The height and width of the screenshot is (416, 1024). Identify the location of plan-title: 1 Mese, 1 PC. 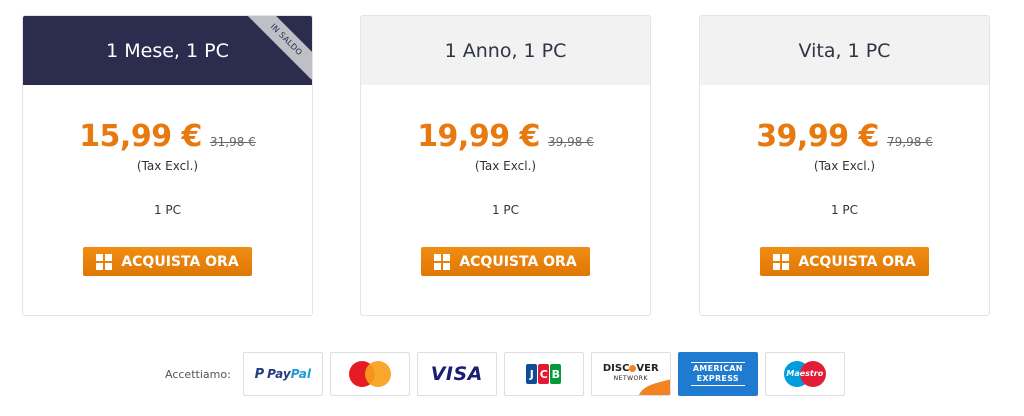
(167, 50).